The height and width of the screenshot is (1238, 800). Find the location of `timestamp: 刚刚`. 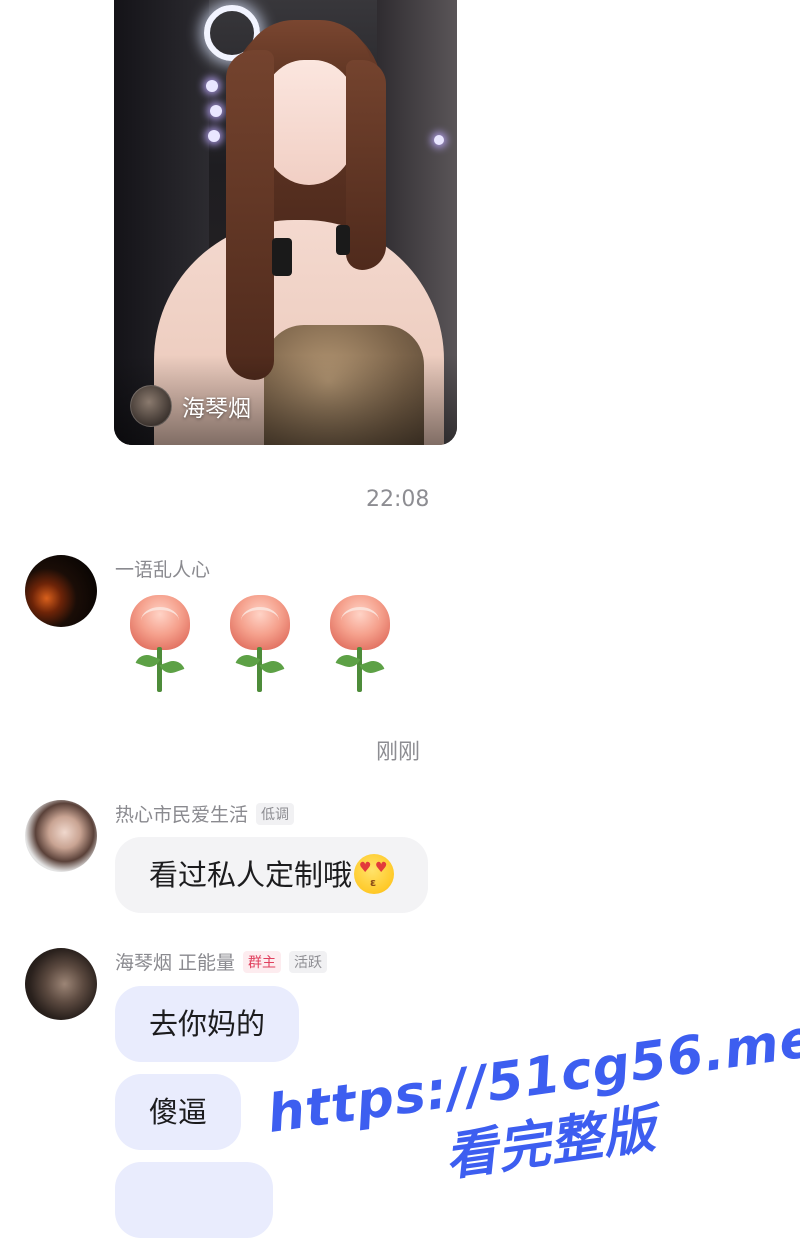

timestamp: 刚刚 is located at coordinates (398, 752).